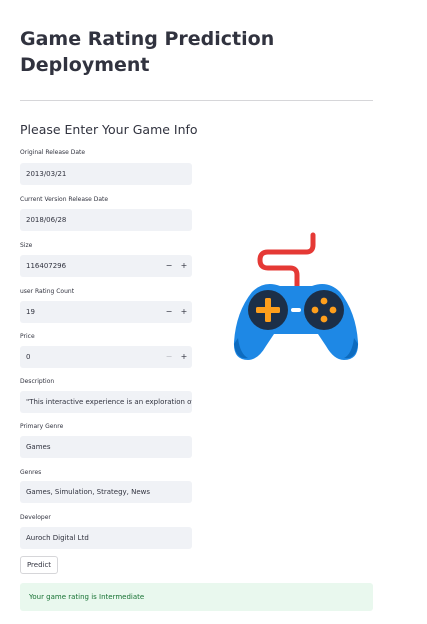  Describe the element at coordinates (109, 129) in the screenshot. I see `form-subheader: Please Enter Your Game Info` at that location.